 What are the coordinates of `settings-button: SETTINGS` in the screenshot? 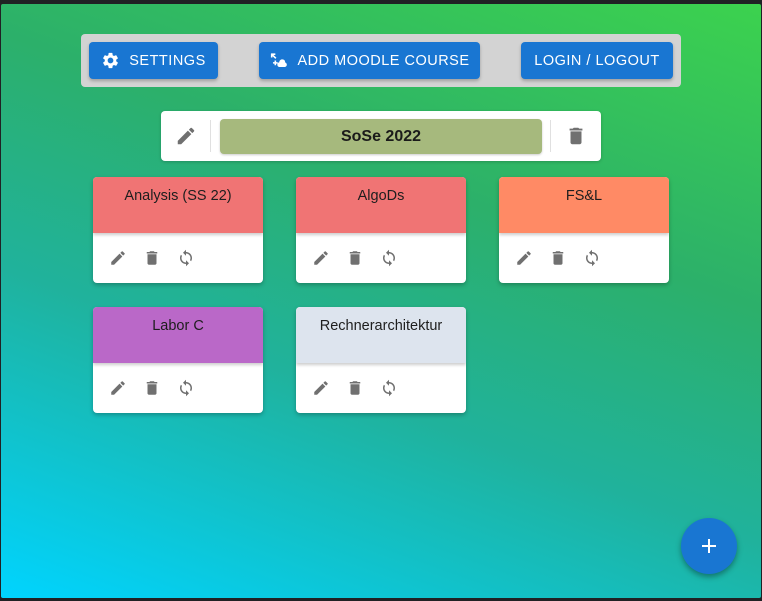 It's located at (153, 60).